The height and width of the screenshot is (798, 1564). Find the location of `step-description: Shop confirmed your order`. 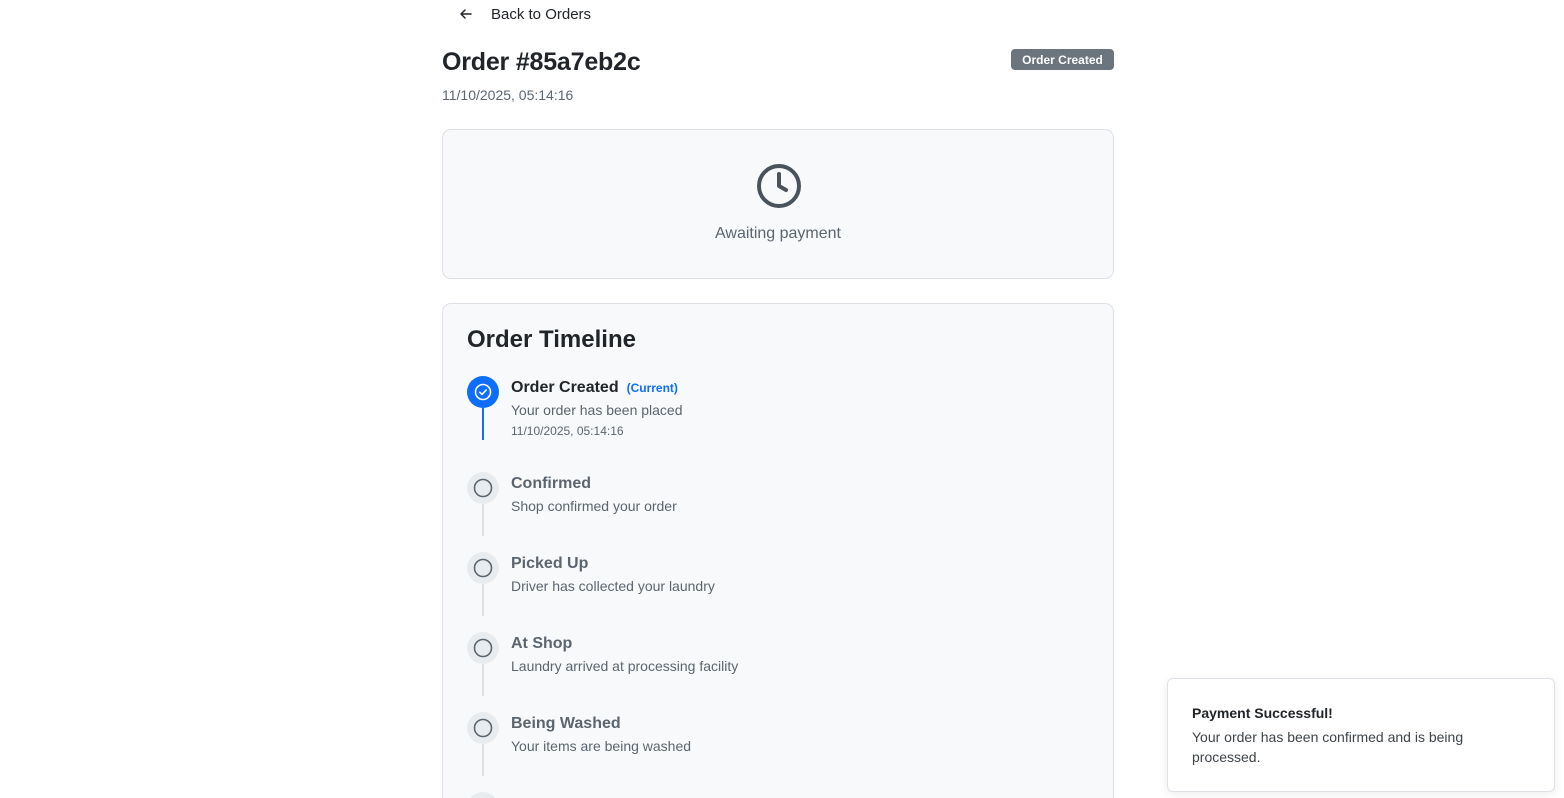

step-description: Shop confirmed your order is located at coordinates (594, 506).